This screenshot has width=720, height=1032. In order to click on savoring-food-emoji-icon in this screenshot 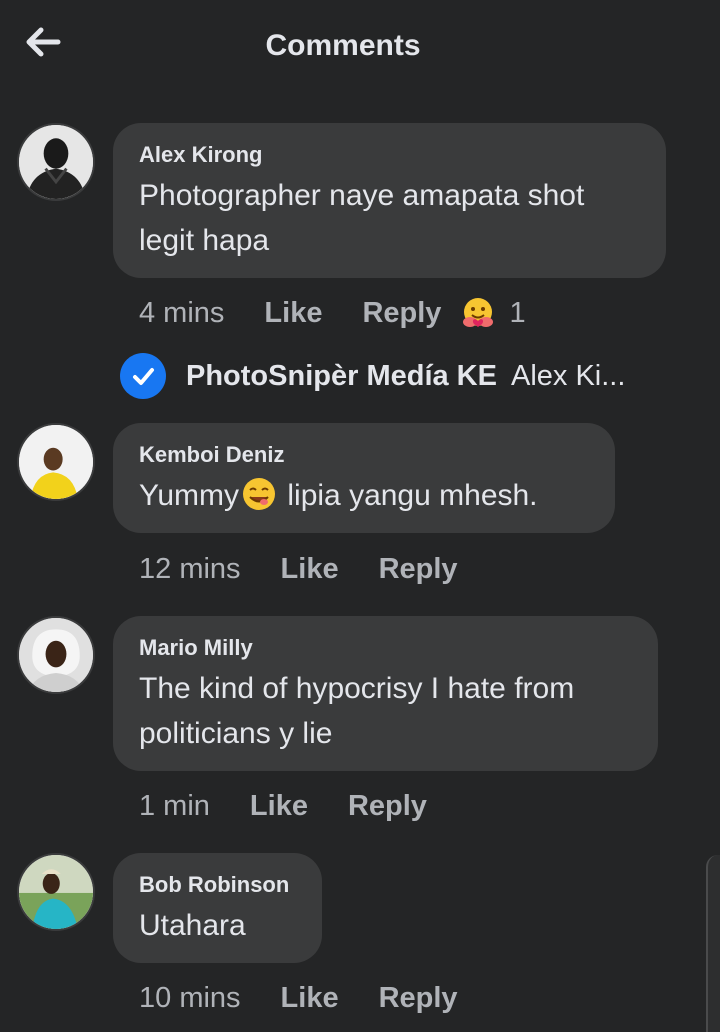, I will do `click(259, 494)`.